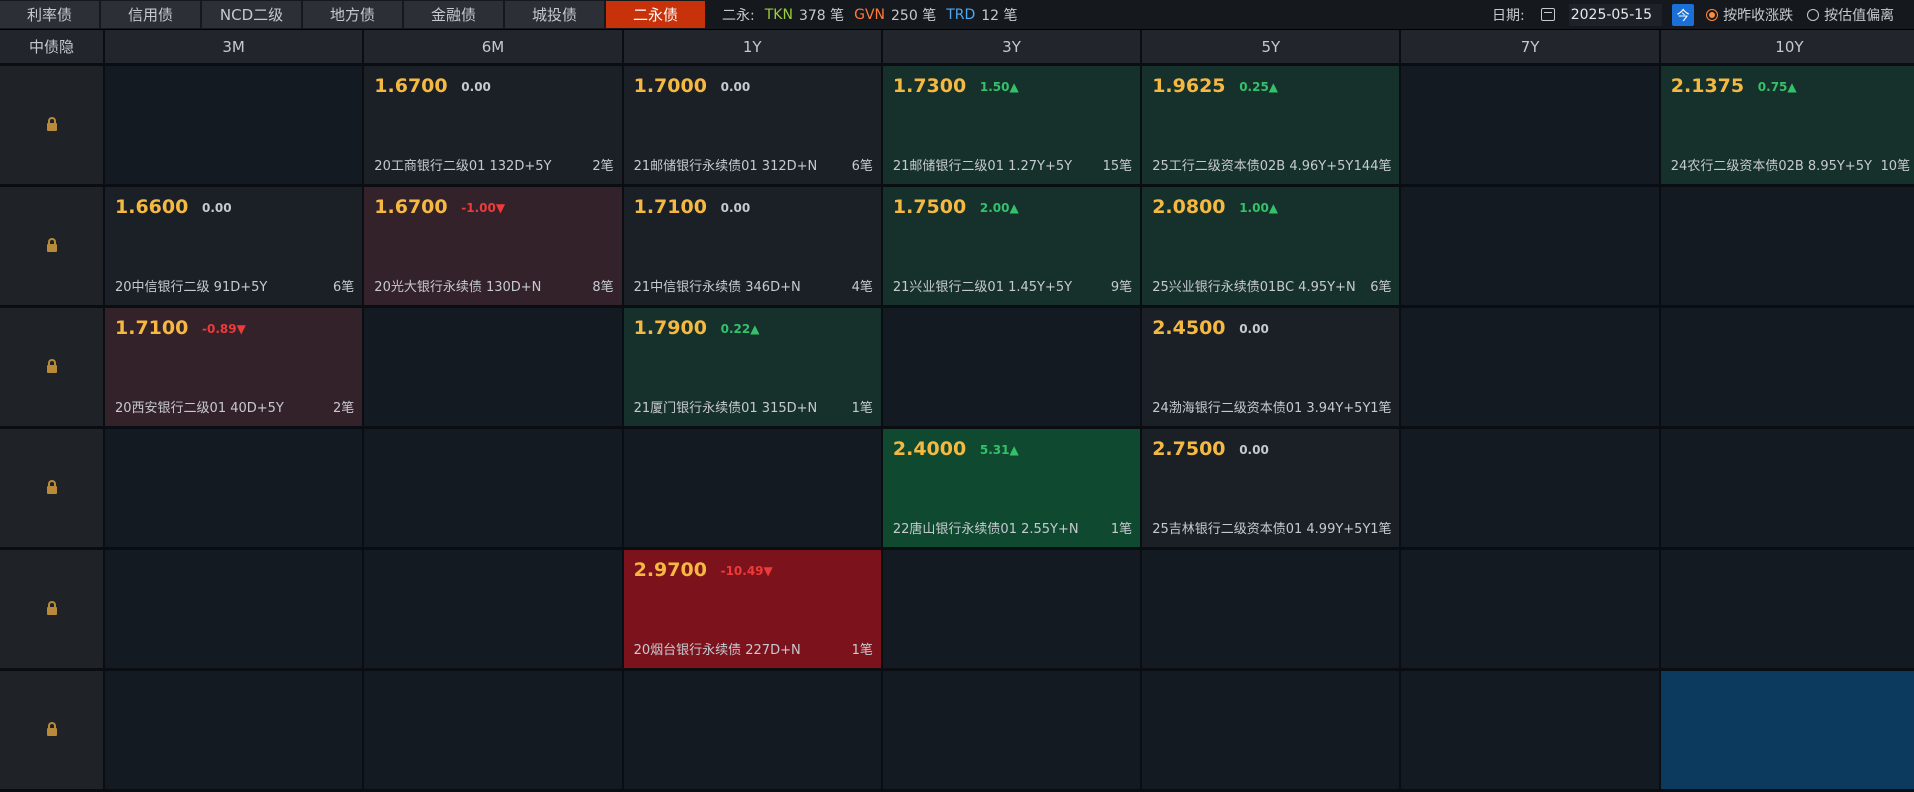 This screenshot has height=792, width=1914. Describe the element at coordinates (152, 207) in the screenshot. I see `cell-price: 1.6600` at that location.